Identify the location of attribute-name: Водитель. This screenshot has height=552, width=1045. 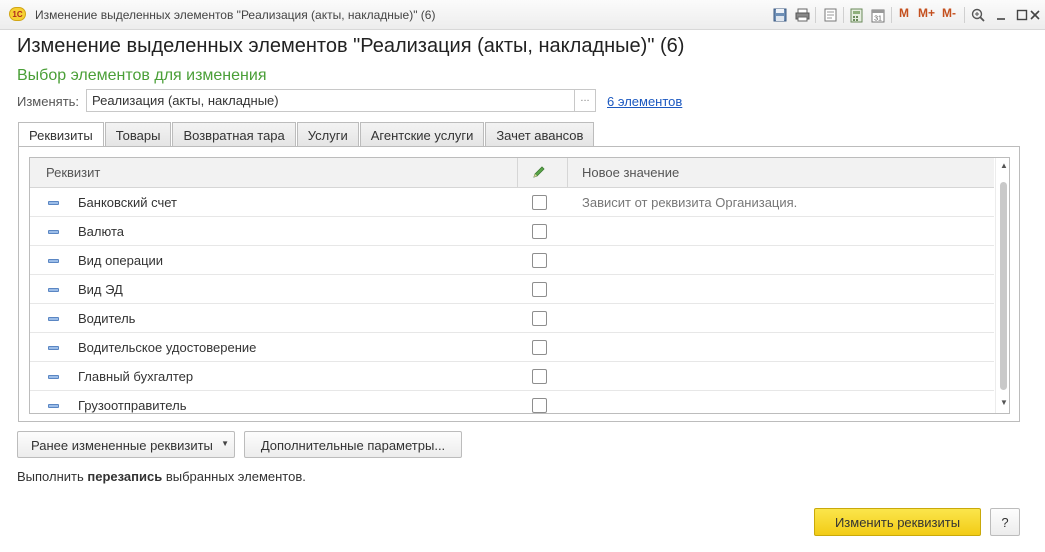
(107, 318).